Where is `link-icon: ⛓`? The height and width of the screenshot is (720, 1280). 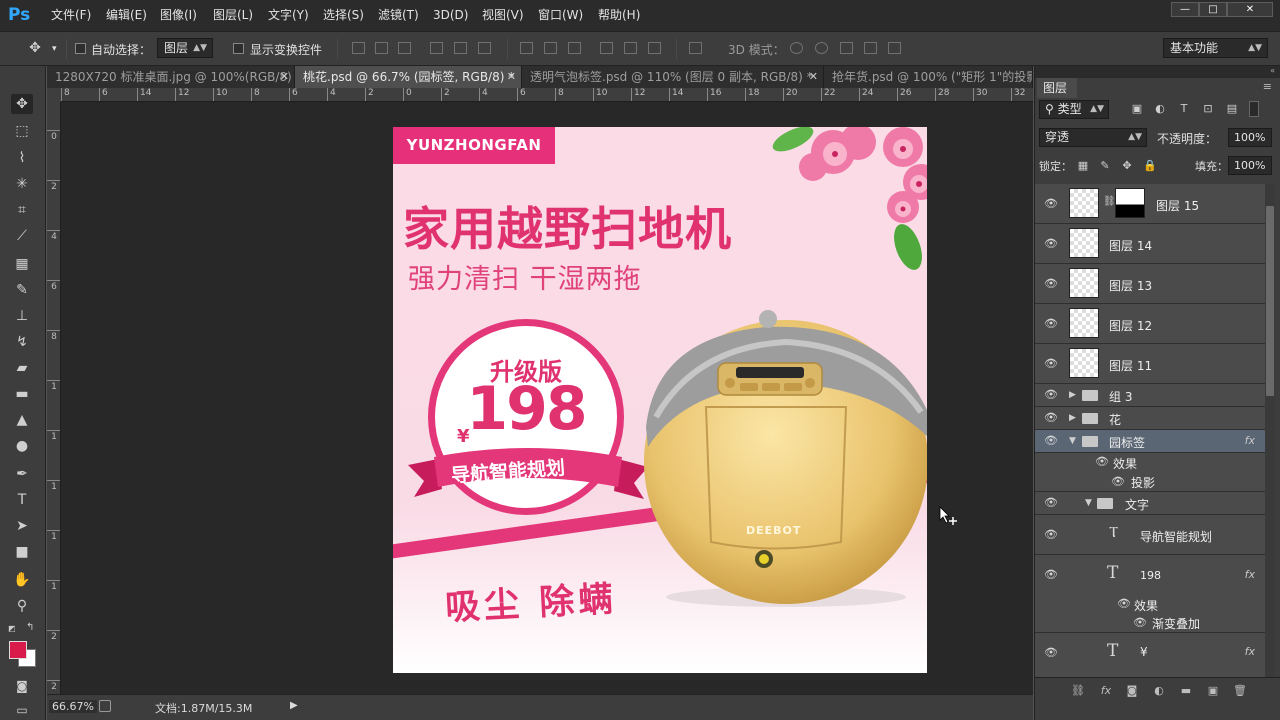
link-icon: ⛓ is located at coordinates (1109, 201).